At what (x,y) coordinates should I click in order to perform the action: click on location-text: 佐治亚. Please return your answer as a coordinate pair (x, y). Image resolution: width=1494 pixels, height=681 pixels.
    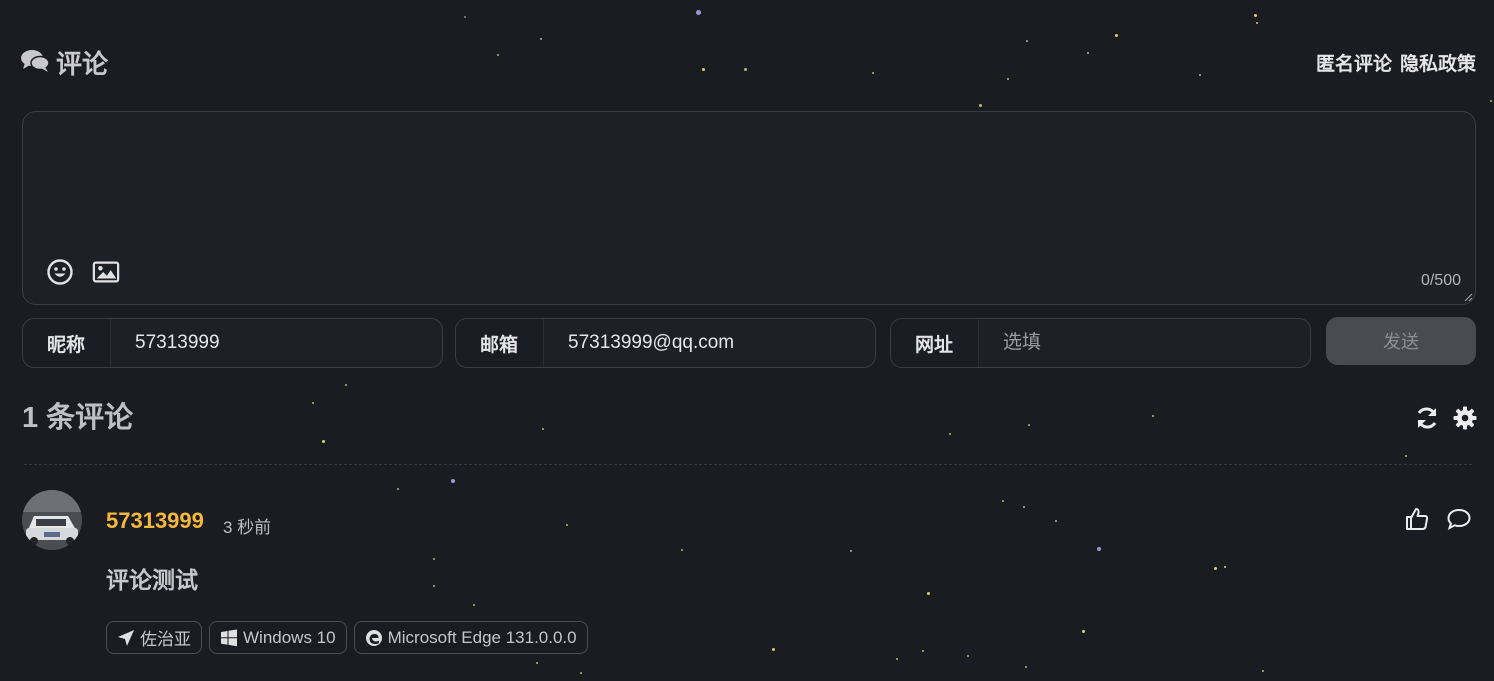
    Looking at the image, I should click on (165, 639).